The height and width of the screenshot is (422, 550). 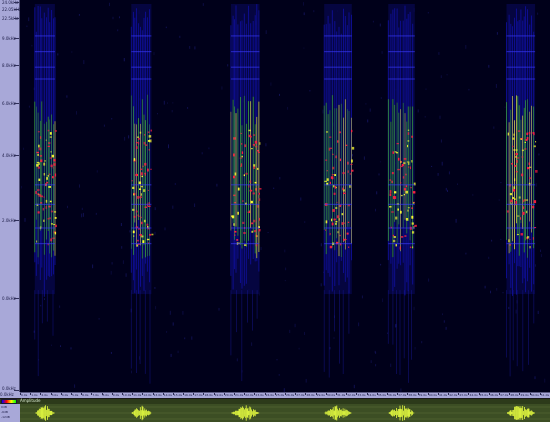 I want to click on frequency-tick, so click(x=16, y=9).